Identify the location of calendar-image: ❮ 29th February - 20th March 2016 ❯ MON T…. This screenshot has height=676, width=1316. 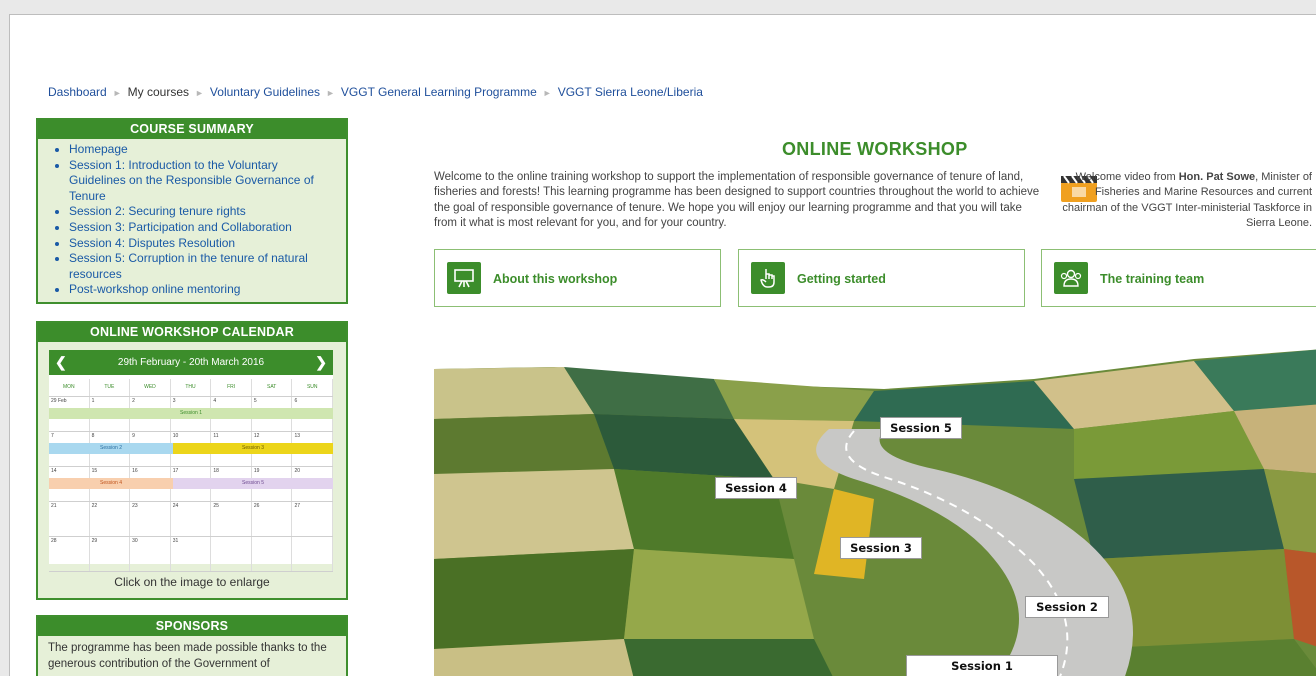
(191, 461).